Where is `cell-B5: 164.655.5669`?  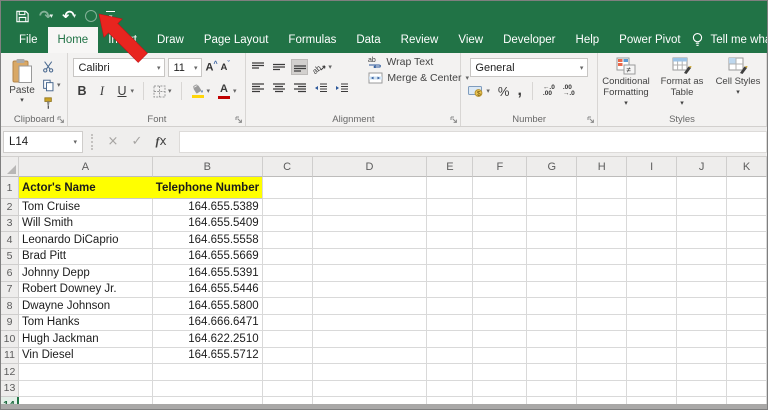 cell-B5: 164.655.5669 is located at coordinates (207, 256).